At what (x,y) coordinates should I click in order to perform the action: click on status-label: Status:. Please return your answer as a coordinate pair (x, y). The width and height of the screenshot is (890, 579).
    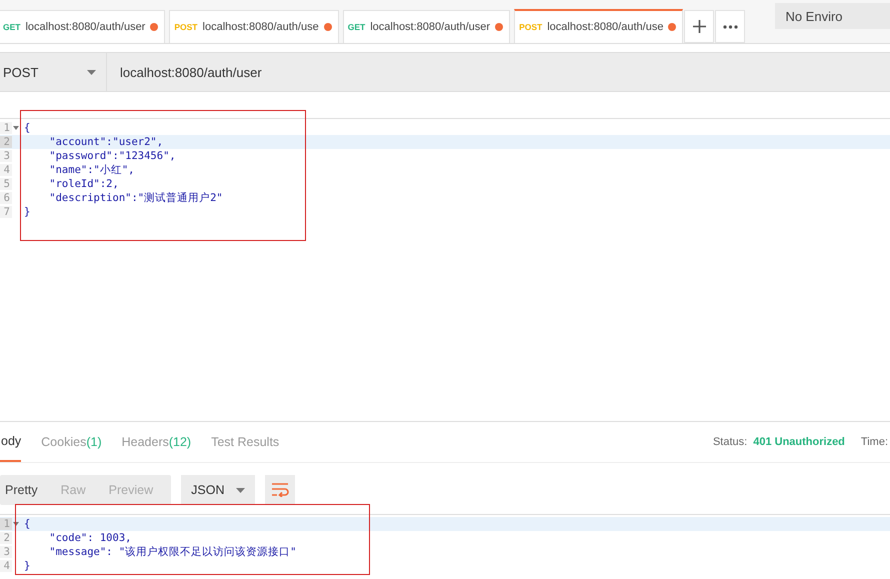
    Looking at the image, I should click on (730, 442).